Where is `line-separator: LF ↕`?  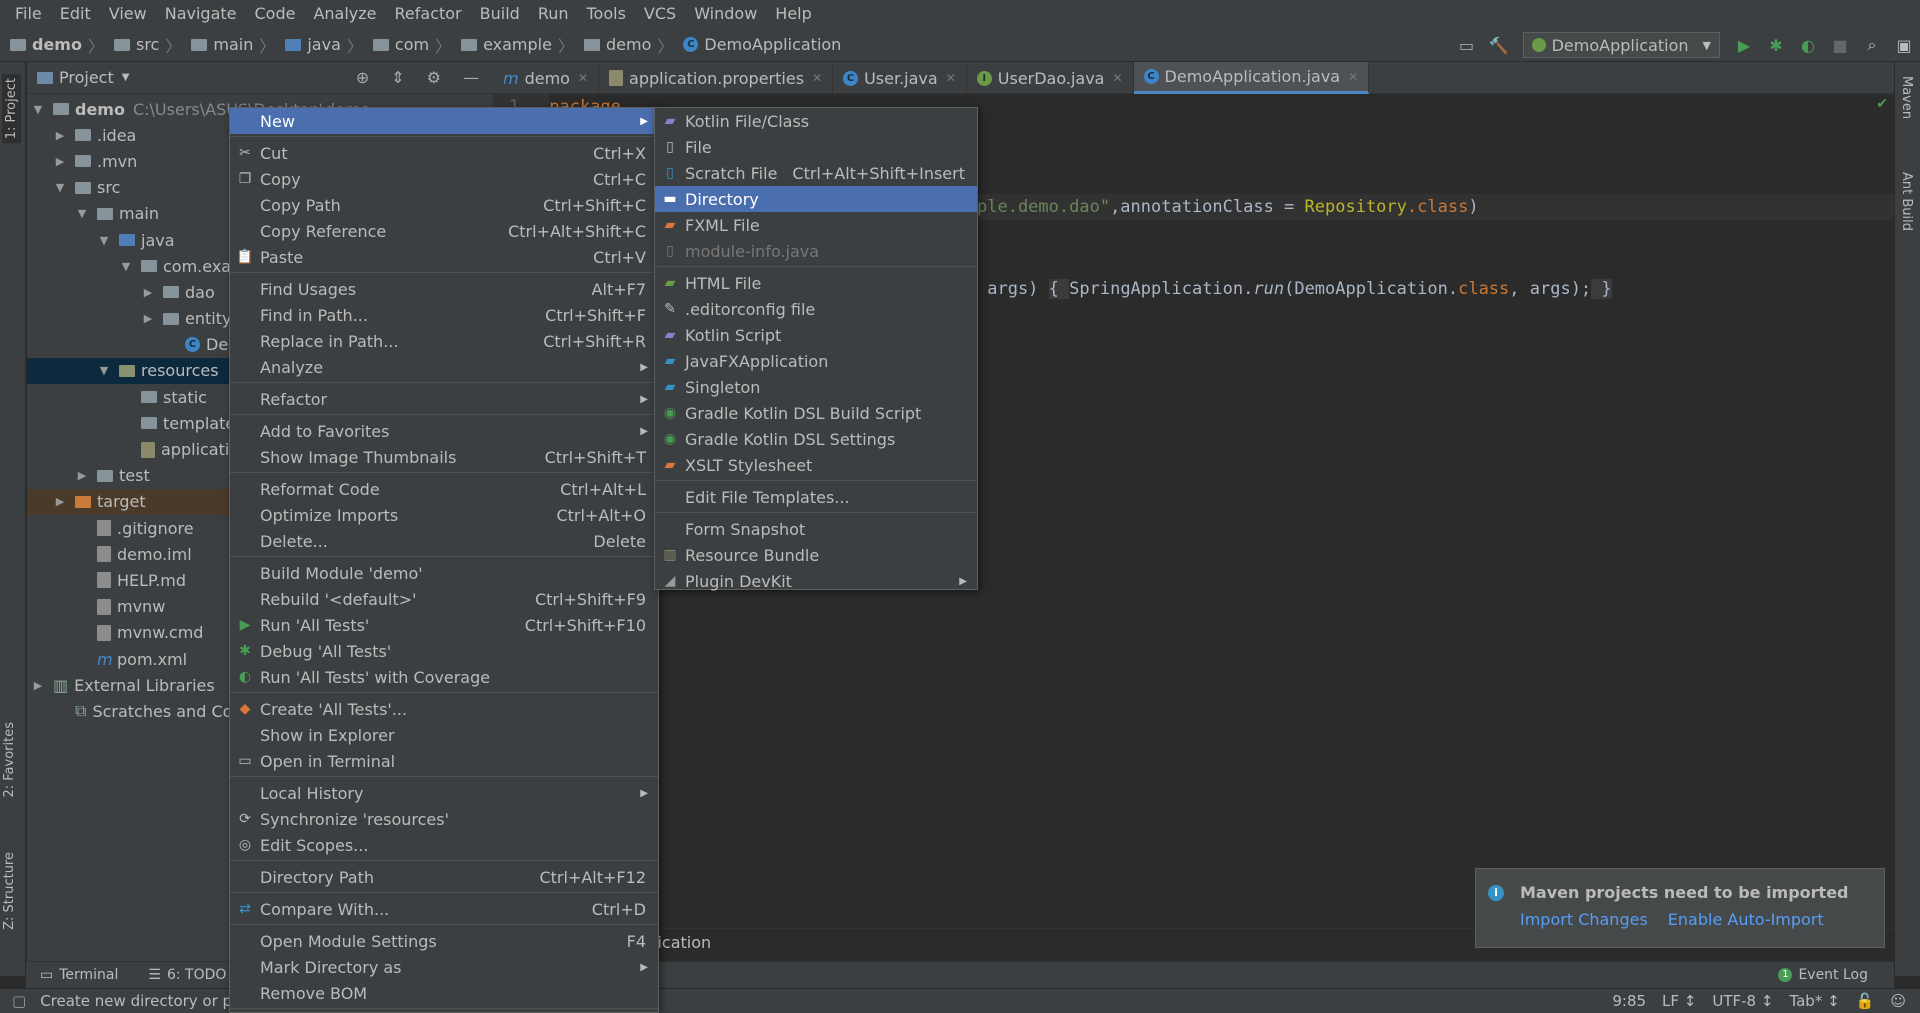
line-separator: LF ↕ is located at coordinates (1679, 1001).